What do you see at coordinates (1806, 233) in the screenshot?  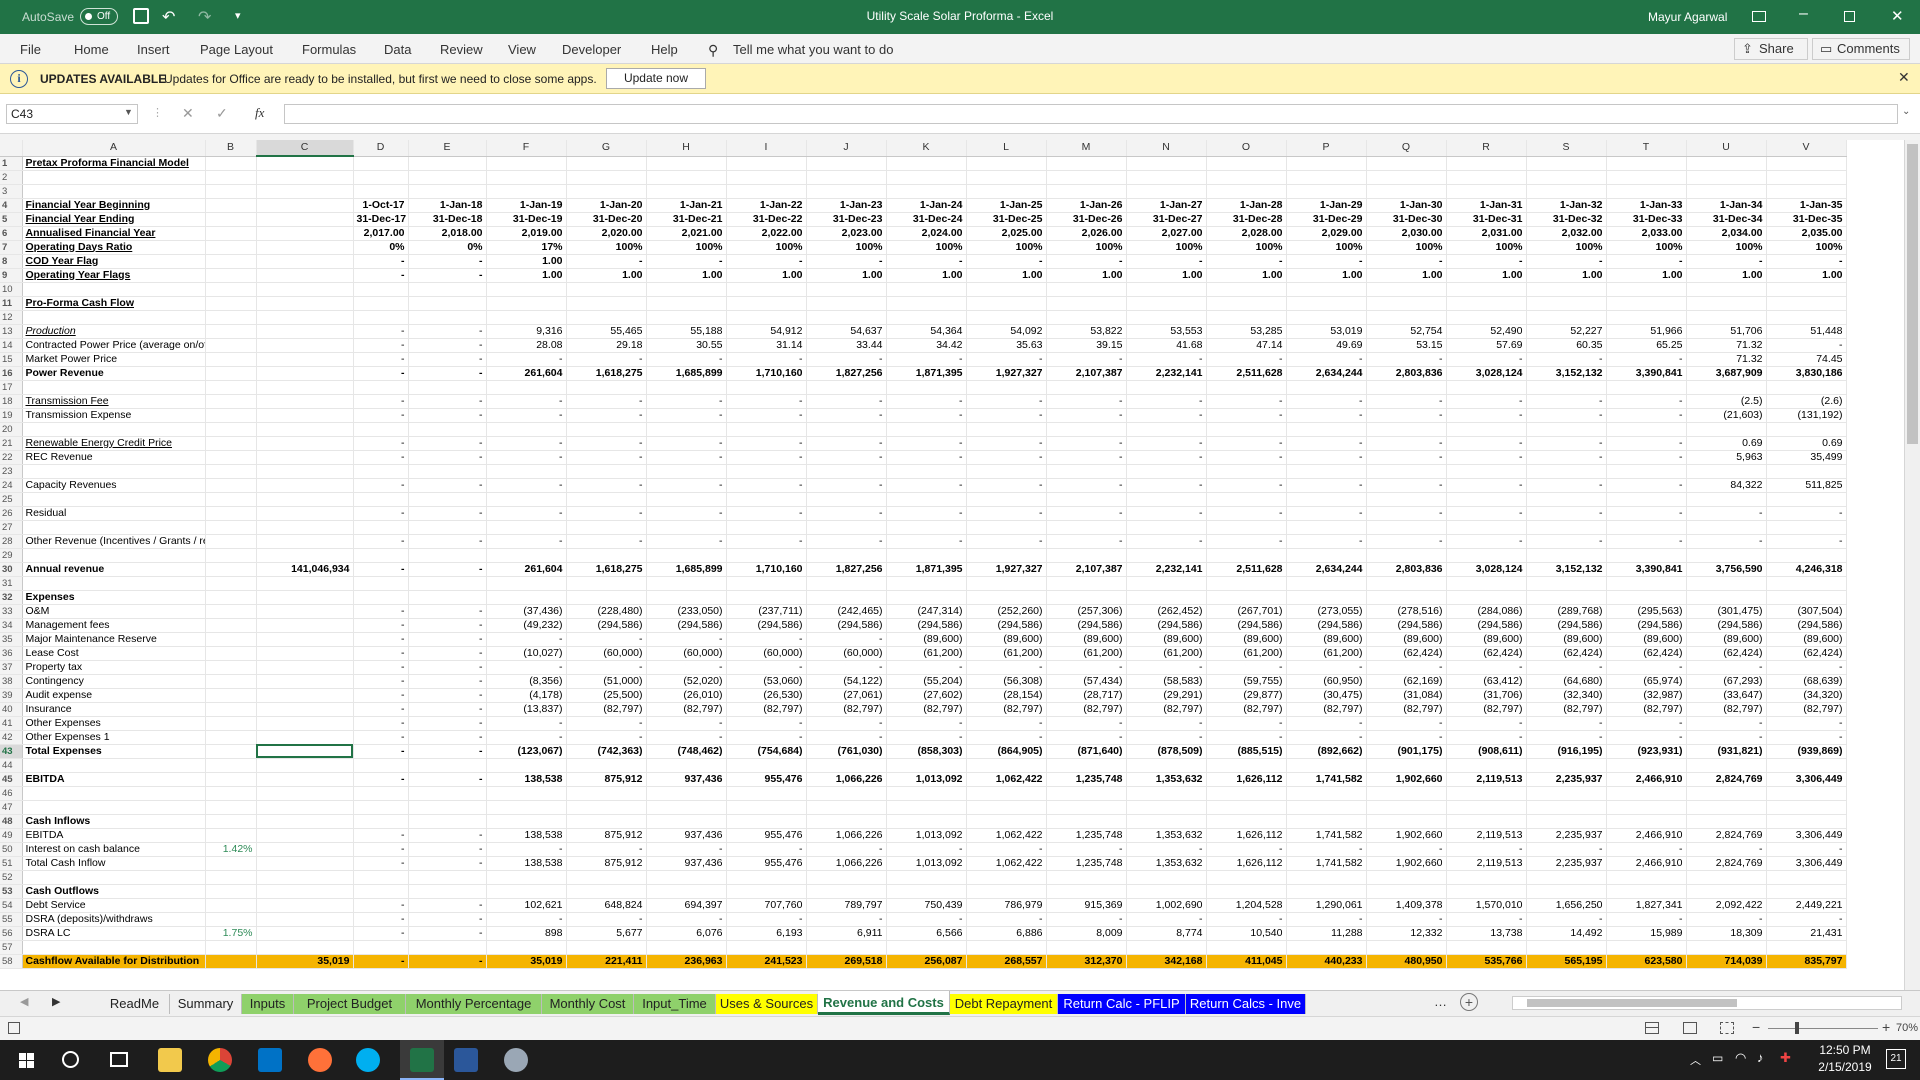 I see `cell: 2,035.00` at bounding box center [1806, 233].